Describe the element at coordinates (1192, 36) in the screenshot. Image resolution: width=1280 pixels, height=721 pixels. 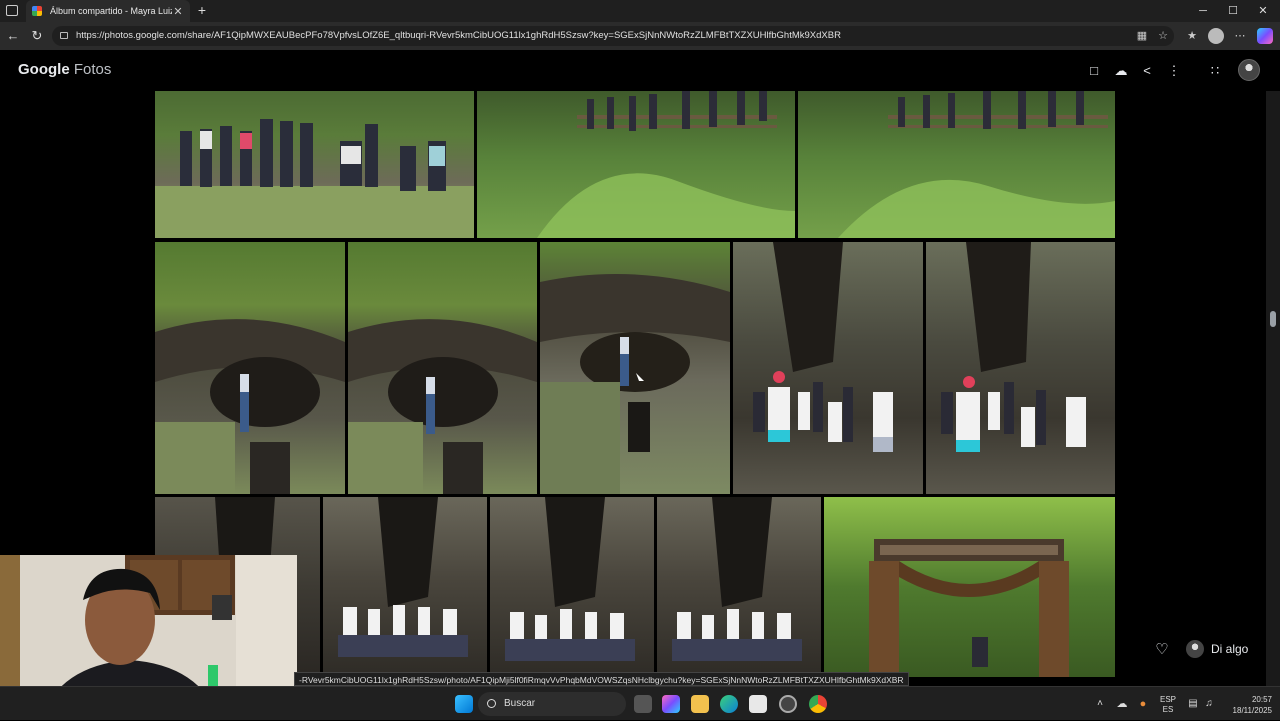
I see `favorites-bar-icon: ★` at that location.